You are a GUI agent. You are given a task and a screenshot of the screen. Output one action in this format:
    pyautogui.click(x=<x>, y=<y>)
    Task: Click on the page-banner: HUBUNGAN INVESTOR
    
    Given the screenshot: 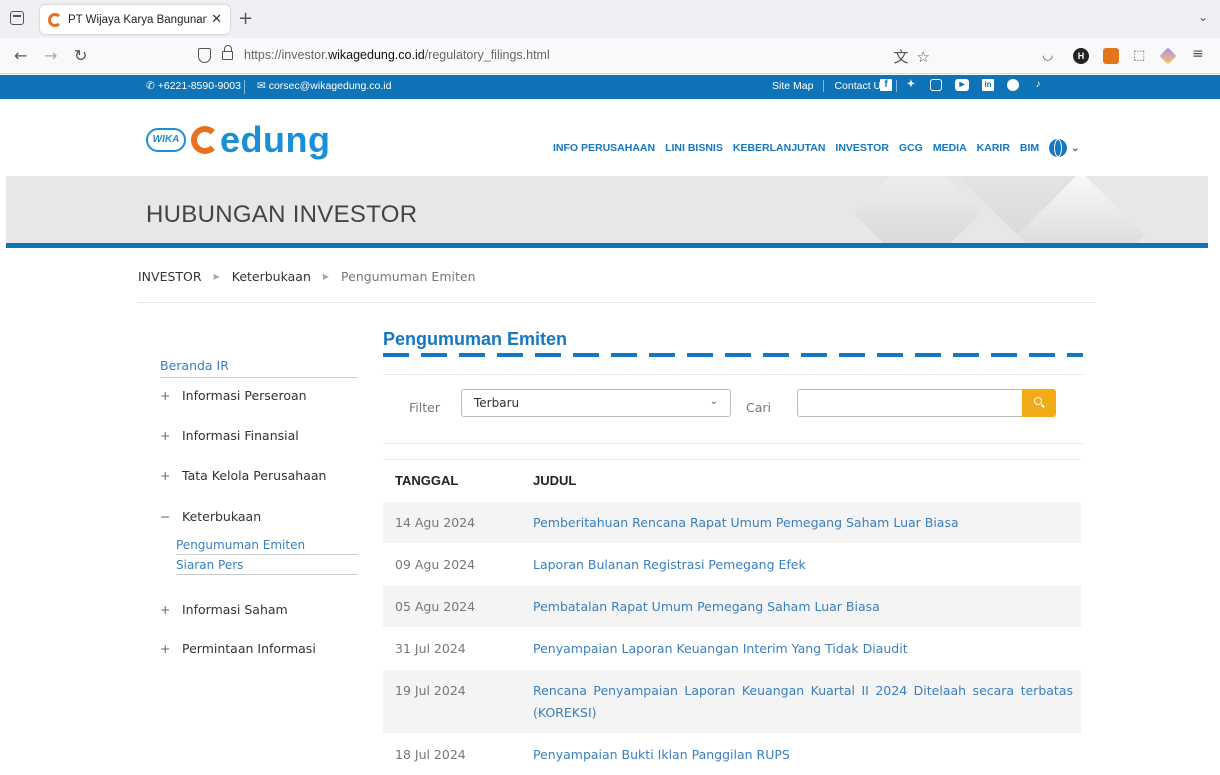 What is the action you would take?
    pyautogui.click(x=607, y=212)
    